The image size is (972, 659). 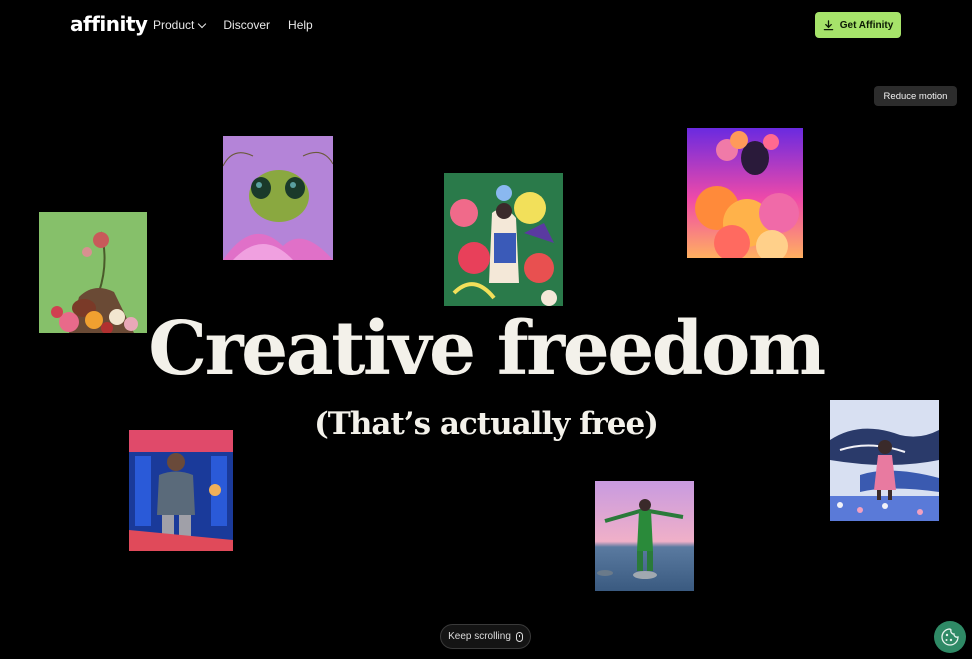 I want to click on artwork-grasshopper, so click(x=278, y=198).